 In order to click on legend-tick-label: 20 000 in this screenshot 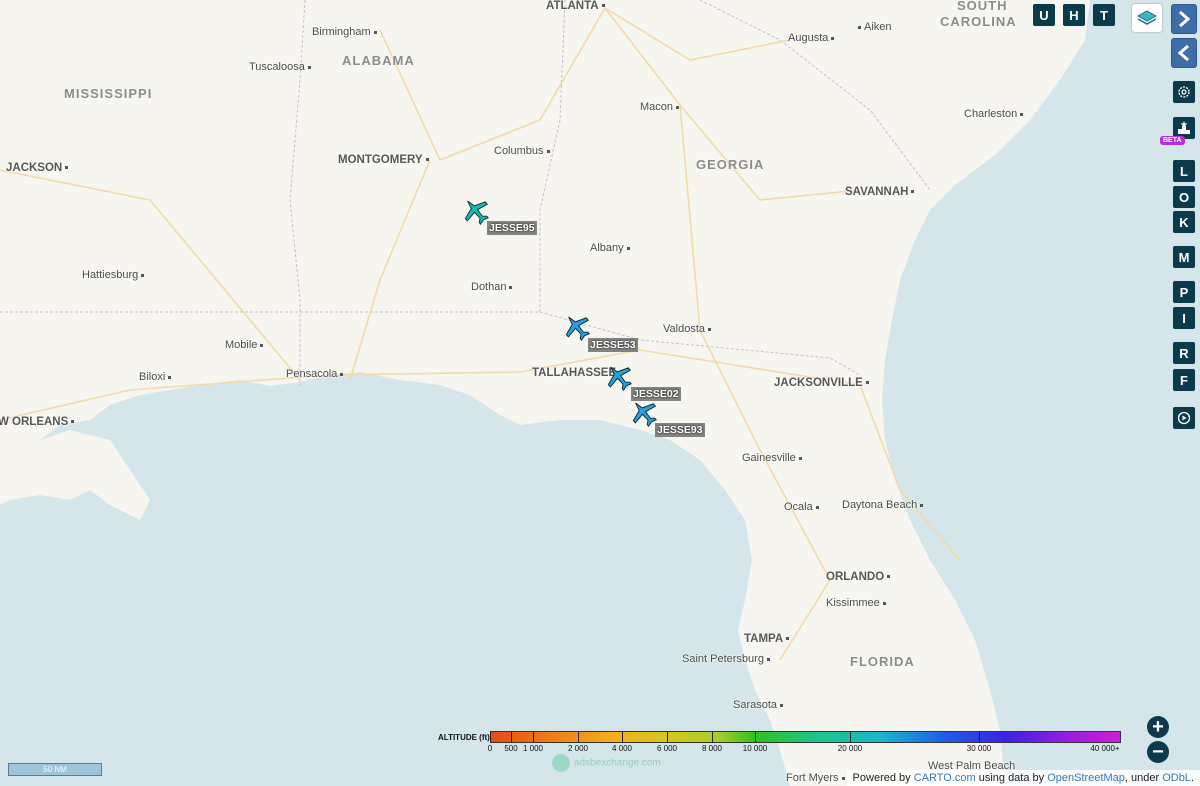, I will do `click(850, 748)`.